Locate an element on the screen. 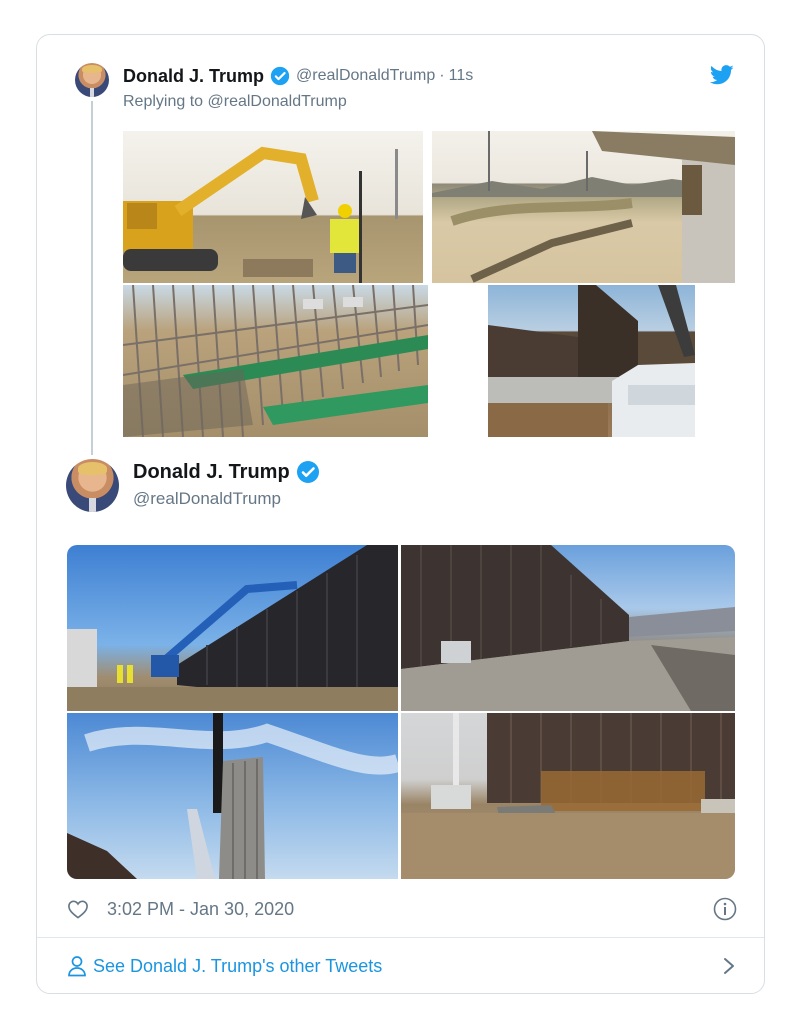 Image resolution: width=800 pixels, height=1029 pixels. bollard-lift-photo is located at coordinates (232, 796).